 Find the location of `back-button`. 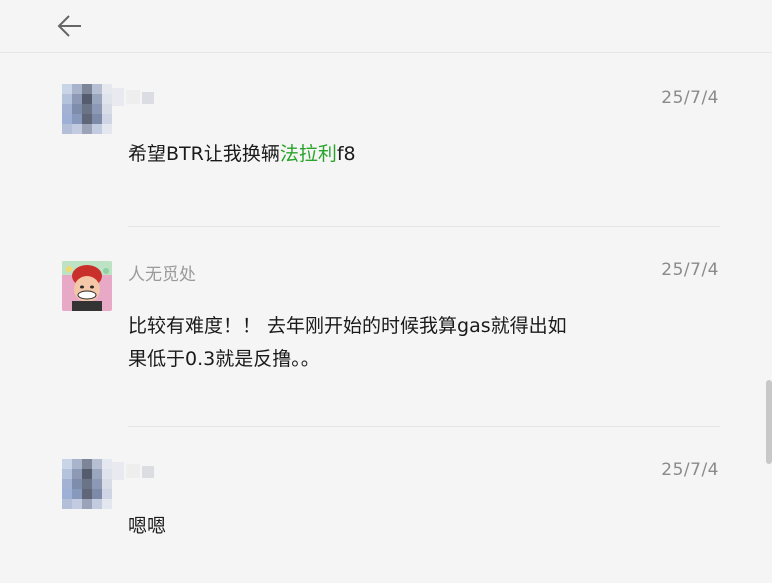

back-button is located at coordinates (70, 26).